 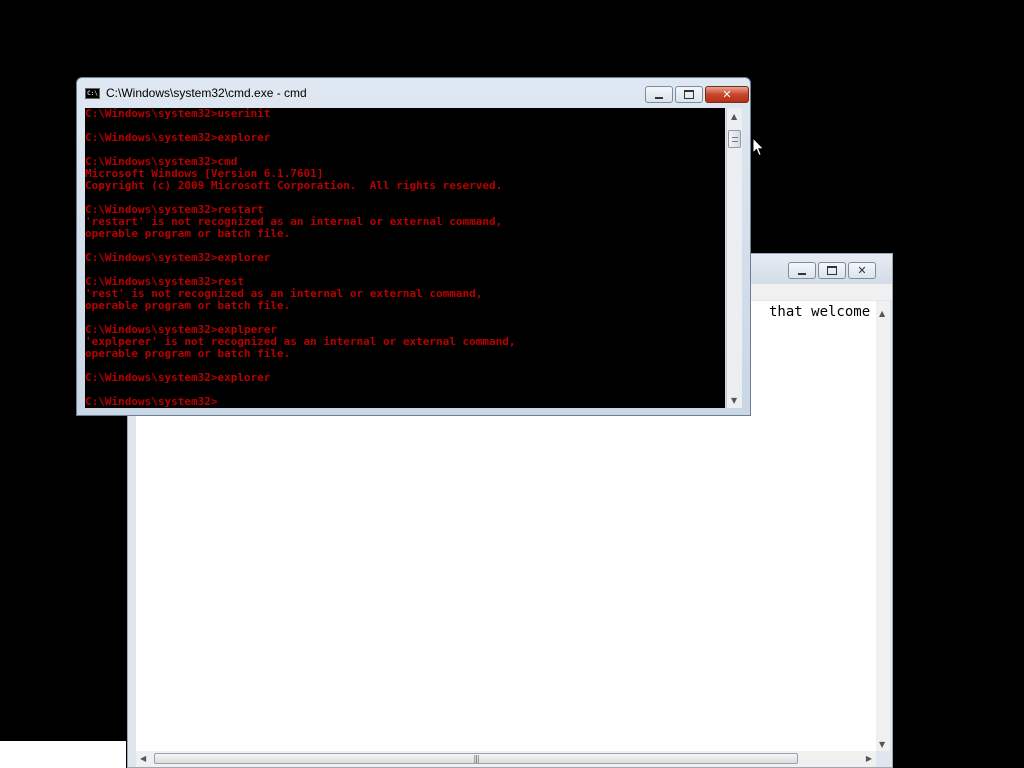 I want to click on scroll-right-icon: ▶, so click(x=869, y=758).